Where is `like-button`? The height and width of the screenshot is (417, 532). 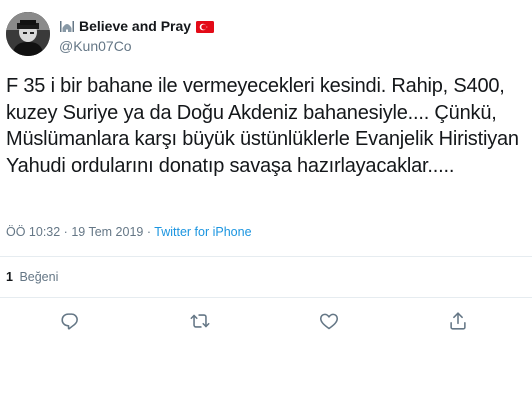 like-button is located at coordinates (329, 321).